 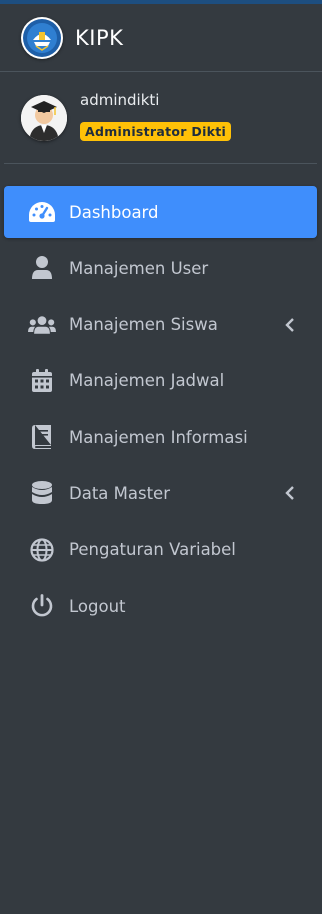 I want to click on tut-wuri-handayani-logo, so click(x=42, y=37).